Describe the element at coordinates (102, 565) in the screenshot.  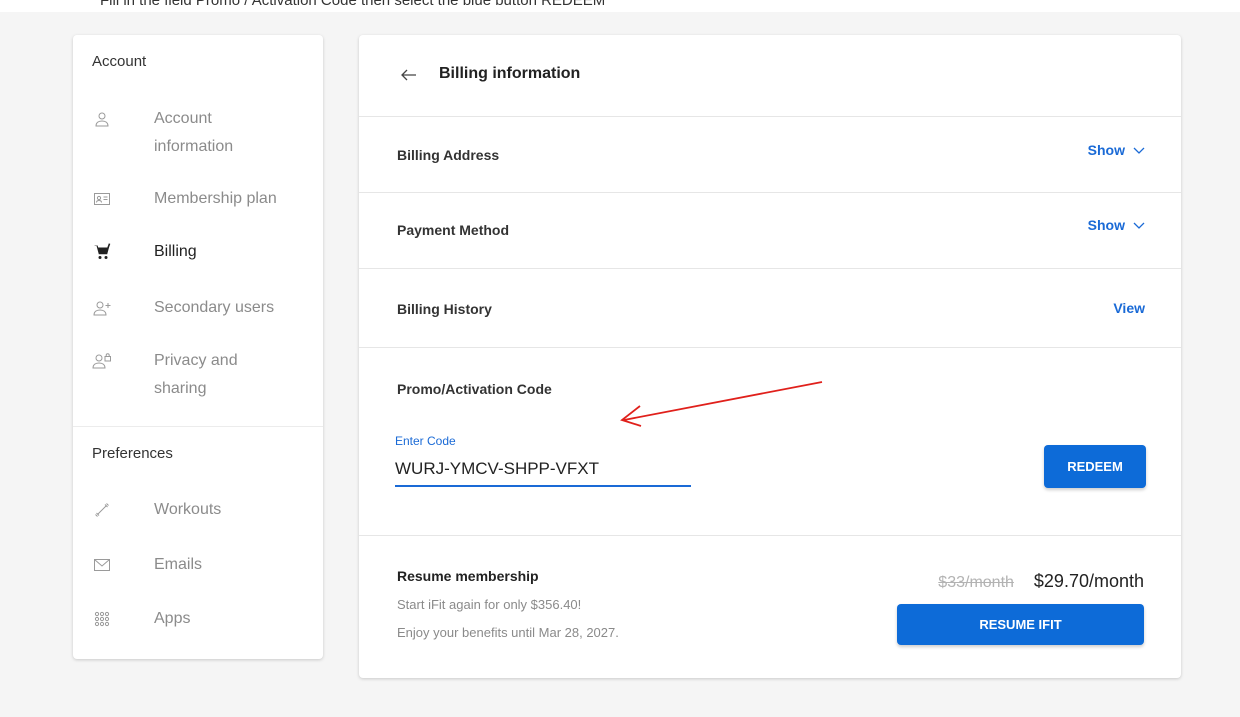
I see `envelope-icon` at that location.